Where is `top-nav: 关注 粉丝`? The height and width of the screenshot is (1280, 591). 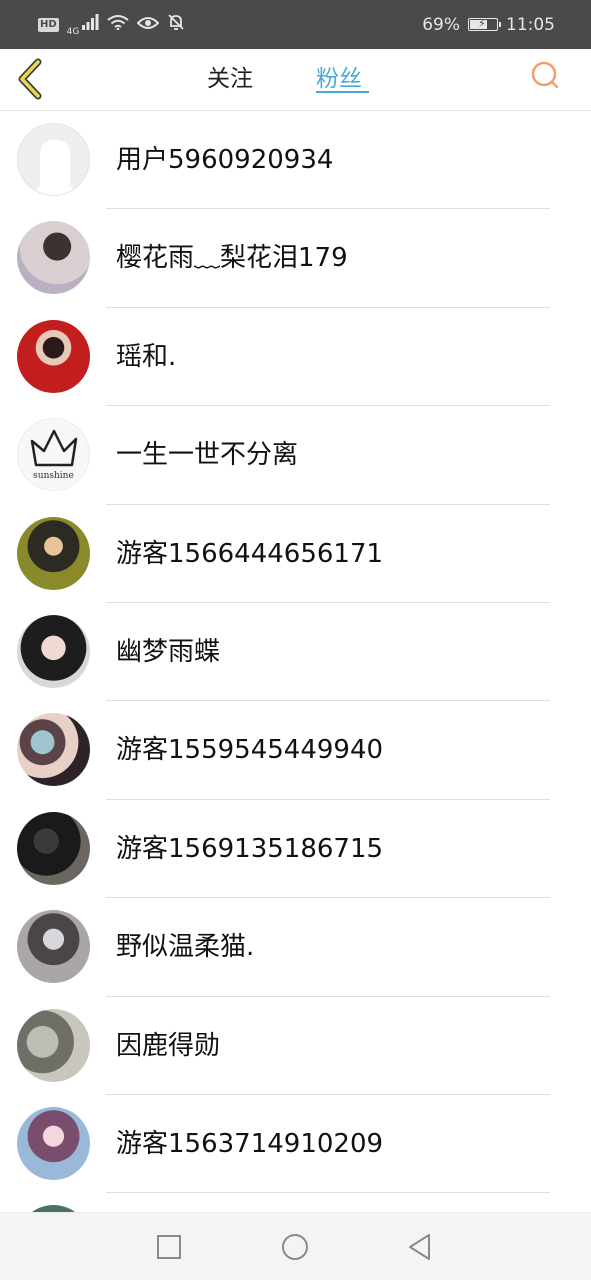 top-nav: 关注 粉丝 is located at coordinates (295, 80).